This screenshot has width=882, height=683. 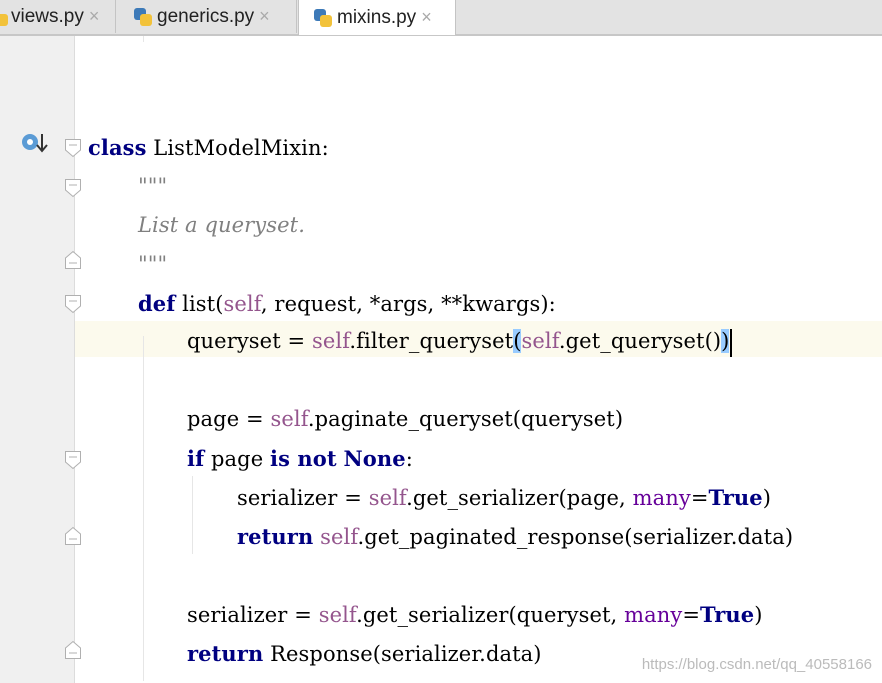 I want to click on override-marker-icon, so click(x=35, y=145).